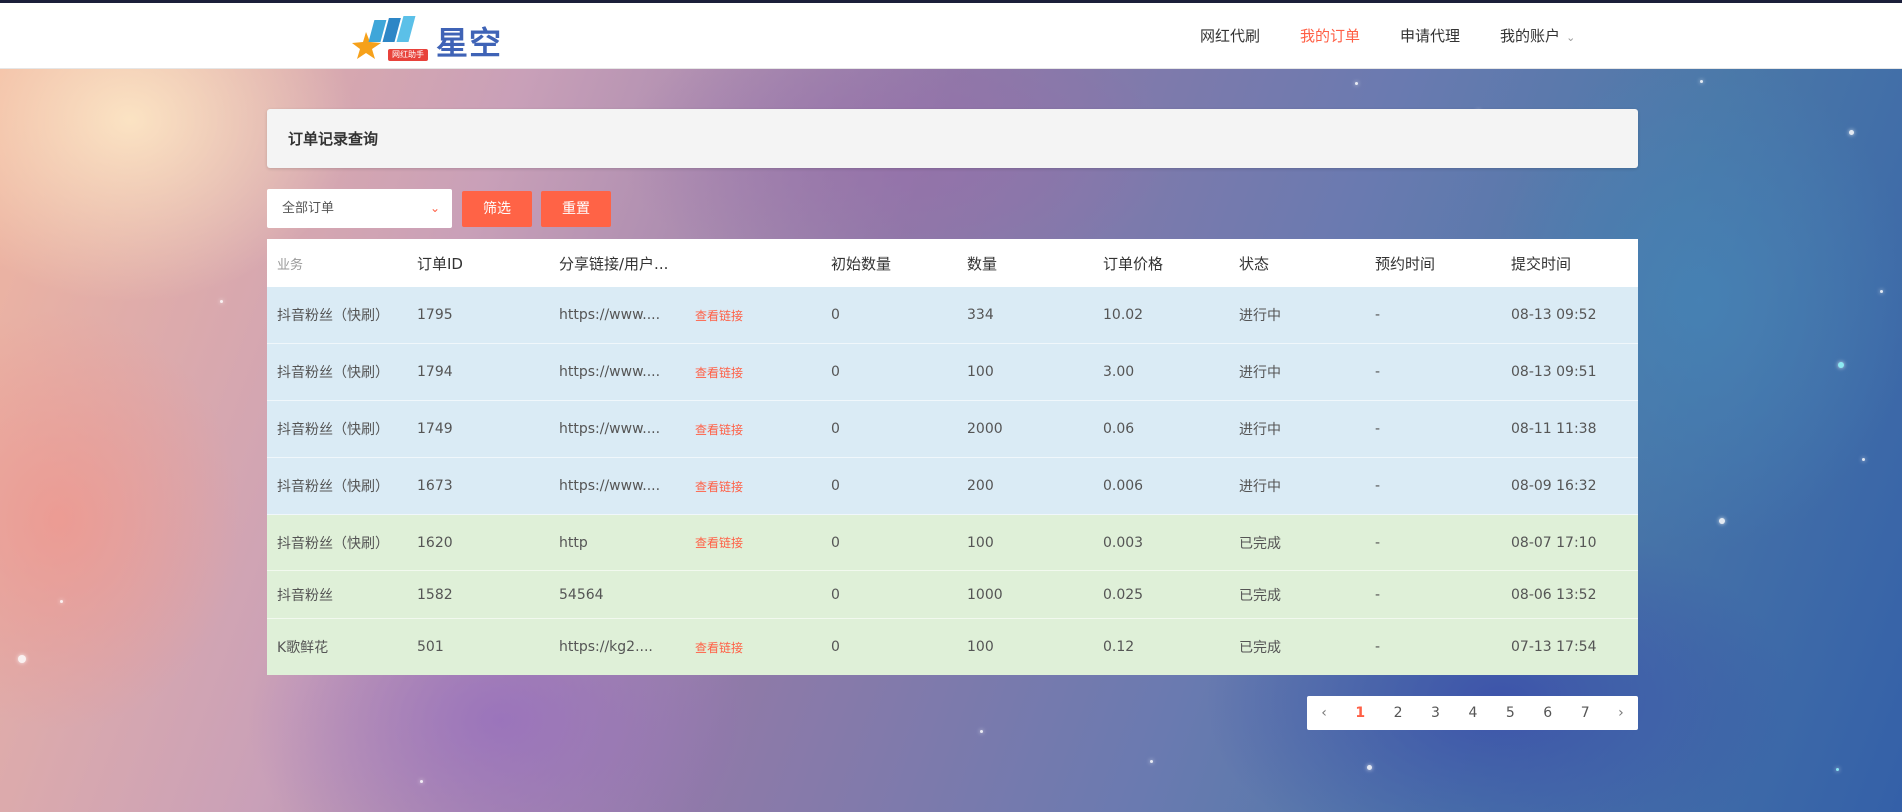 The image size is (1902, 812). Describe the element at coordinates (469, 43) in the screenshot. I see `logo-wordmark: 星空` at that location.